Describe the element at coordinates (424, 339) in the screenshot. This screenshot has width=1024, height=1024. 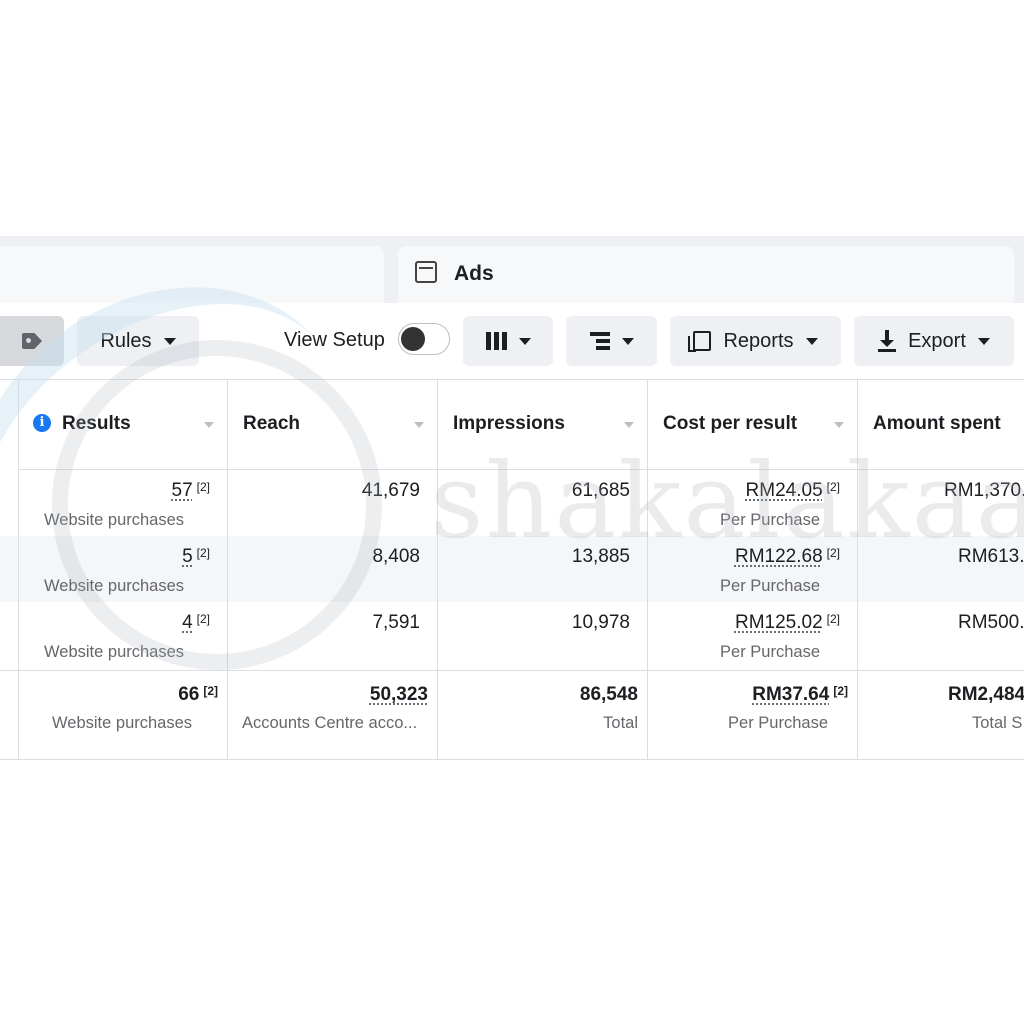
I see `view-setup-toggle` at that location.